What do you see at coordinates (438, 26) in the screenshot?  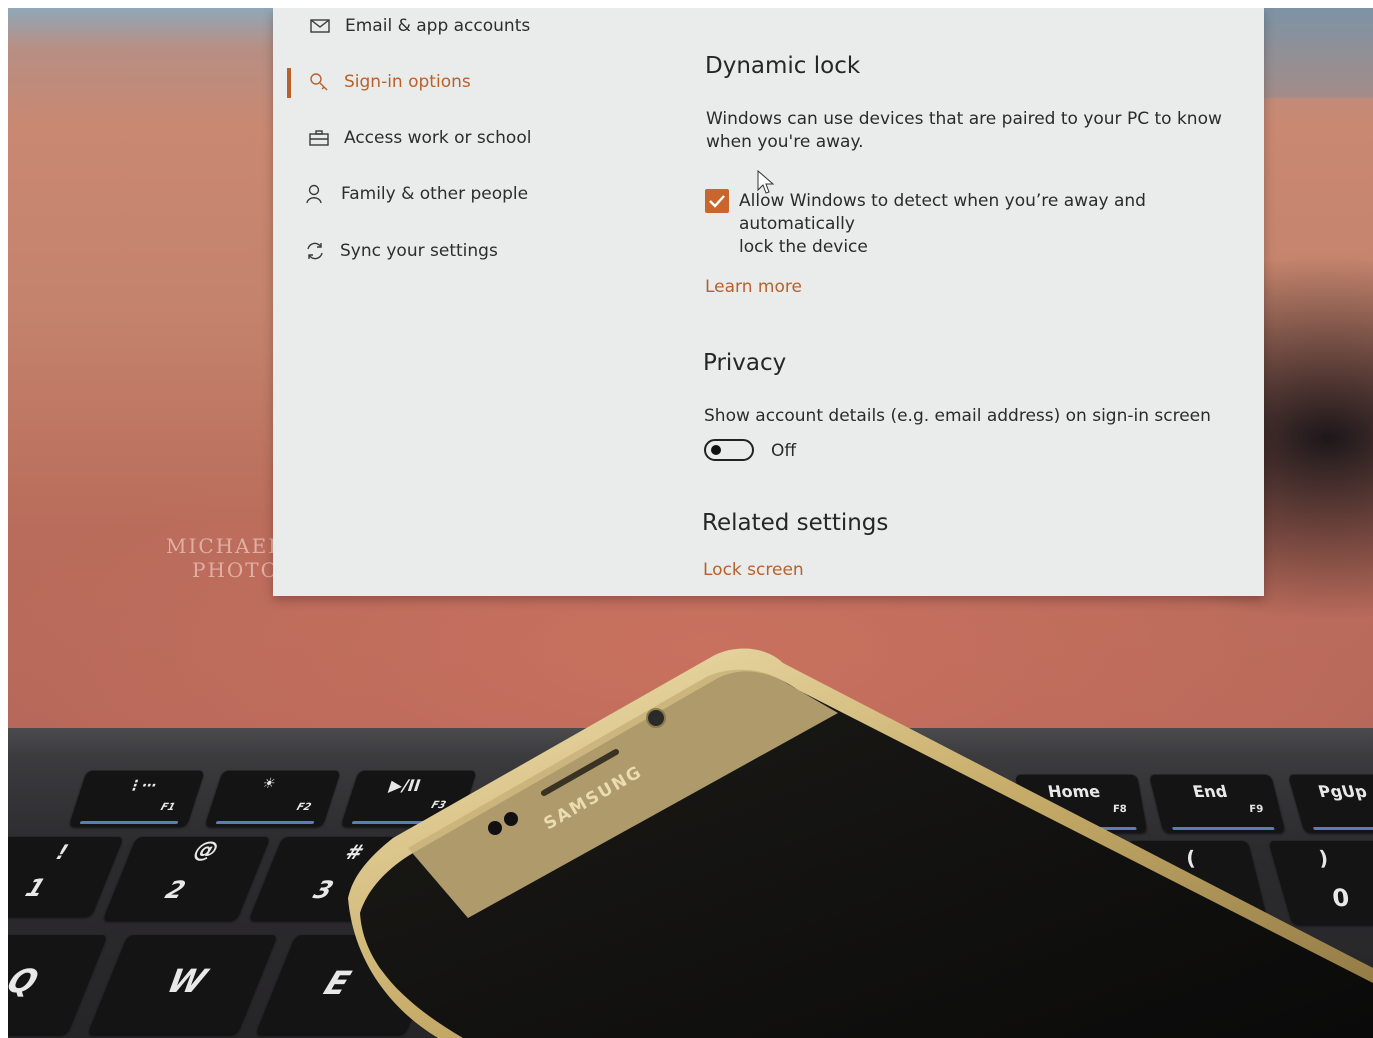 I see `nav-item-label: Email & app accounts` at bounding box center [438, 26].